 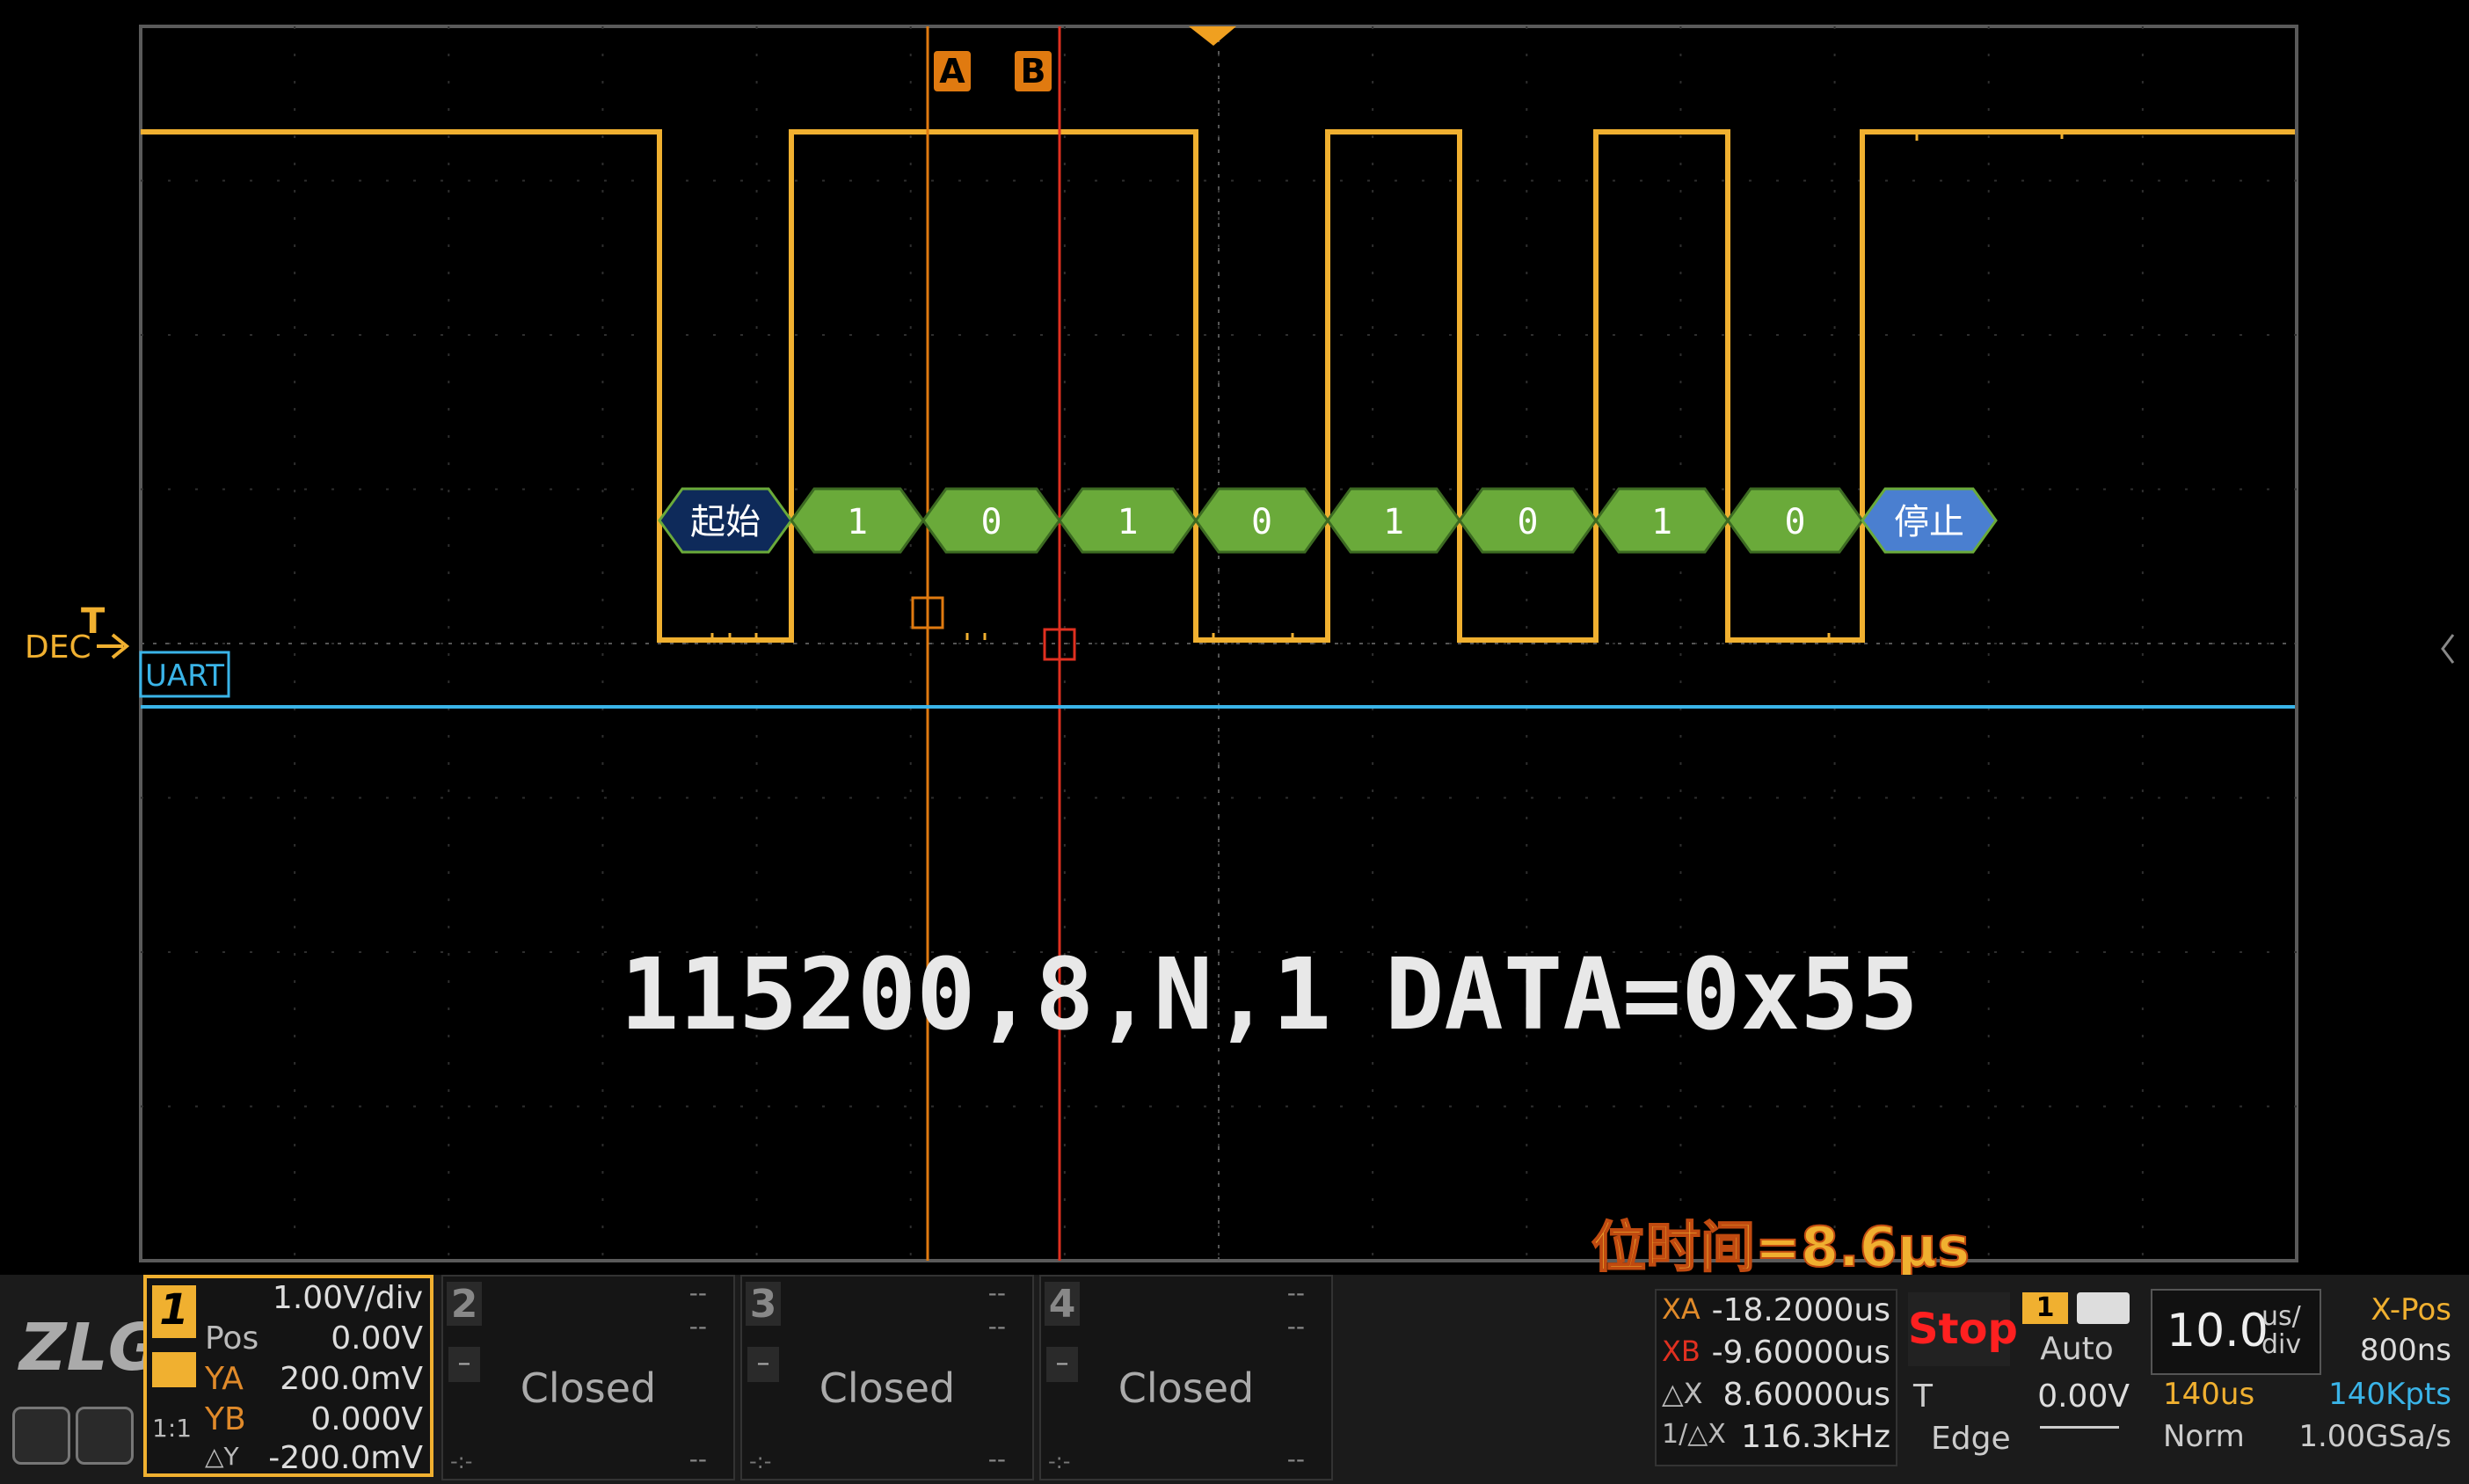 What do you see at coordinates (105, 1436) in the screenshot?
I see `screenshot-icon` at bounding box center [105, 1436].